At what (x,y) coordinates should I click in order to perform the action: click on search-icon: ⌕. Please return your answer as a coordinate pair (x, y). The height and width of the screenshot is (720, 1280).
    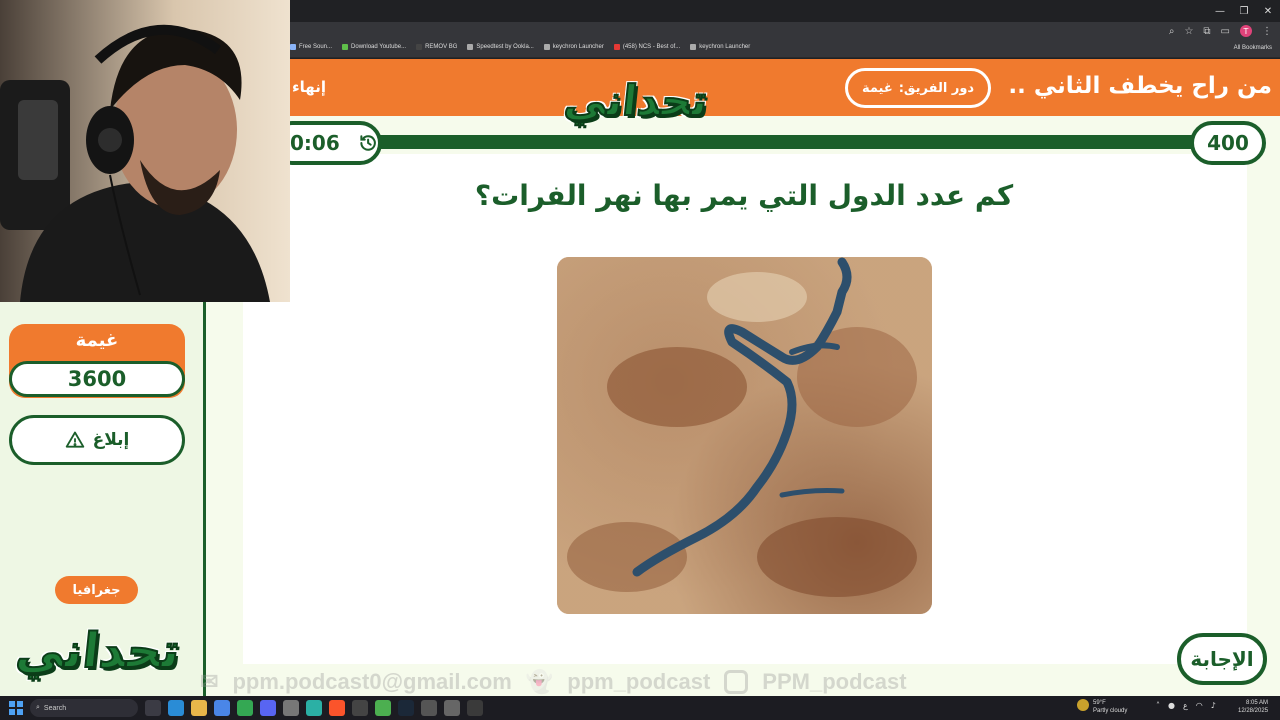
    Looking at the image, I should click on (38, 707).